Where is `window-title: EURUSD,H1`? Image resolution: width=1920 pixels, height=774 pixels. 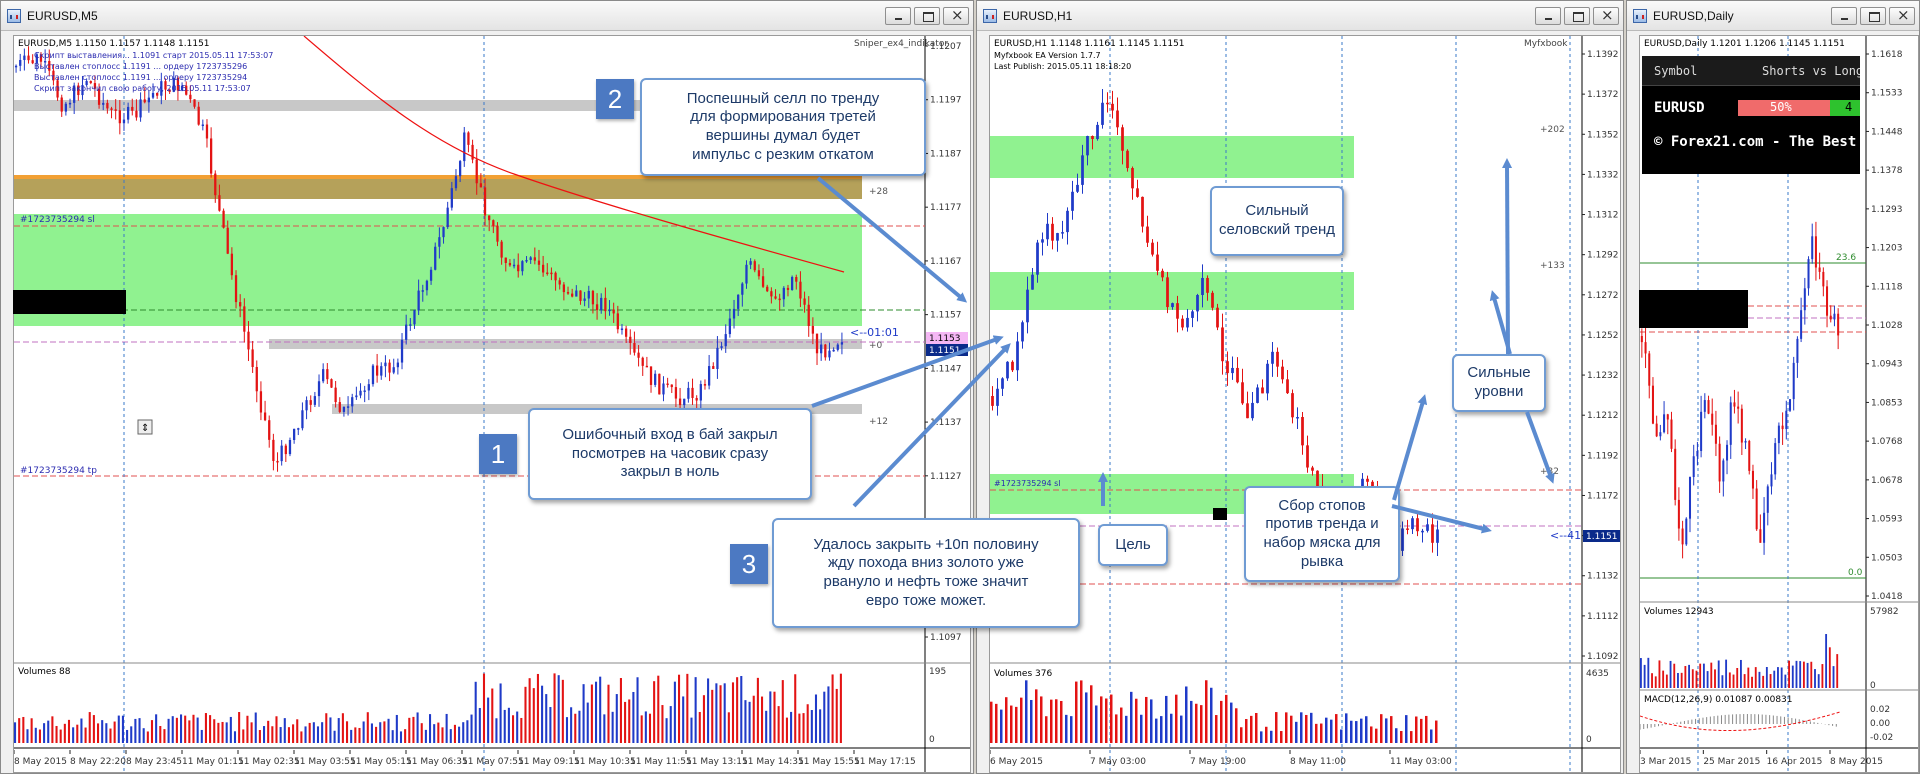 window-title: EURUSD,H1 is located at coordinates (1038, 15).